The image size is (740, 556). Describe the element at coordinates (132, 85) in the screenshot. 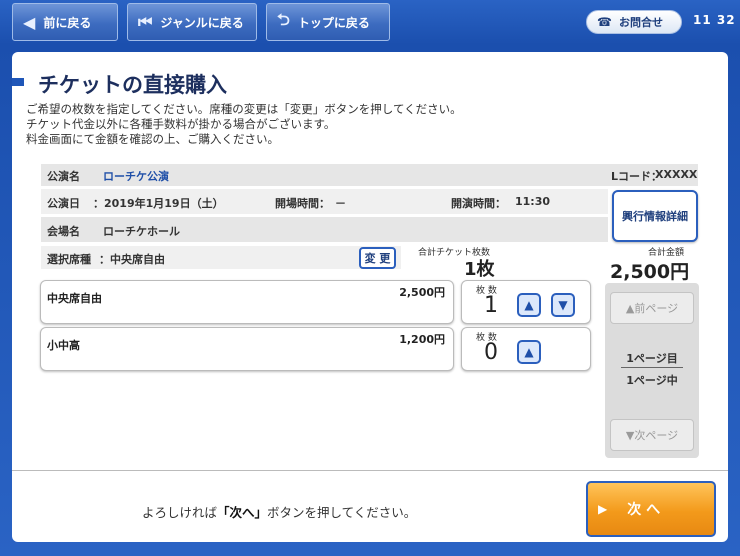

I see `page-title: チケットの直接購入` at that location.